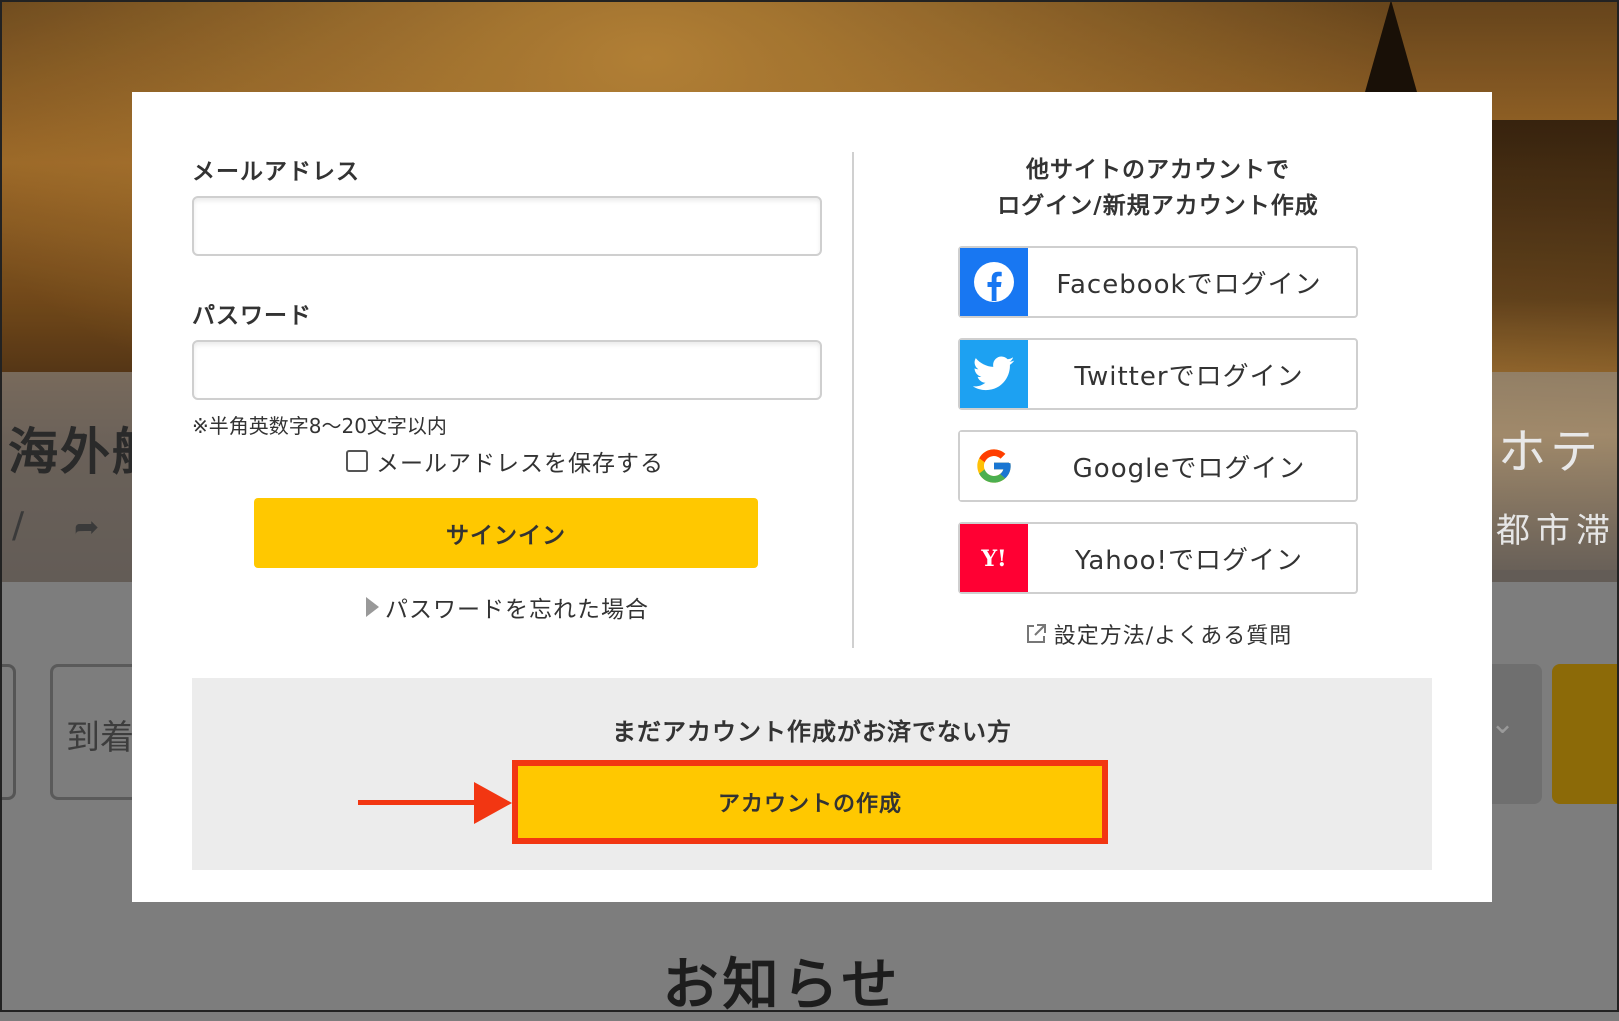 The image size is (1619, 1021). What do you see at coordinates (507, 370) in the screenshot?
I see `password-field` at bounding box center [507, 370].